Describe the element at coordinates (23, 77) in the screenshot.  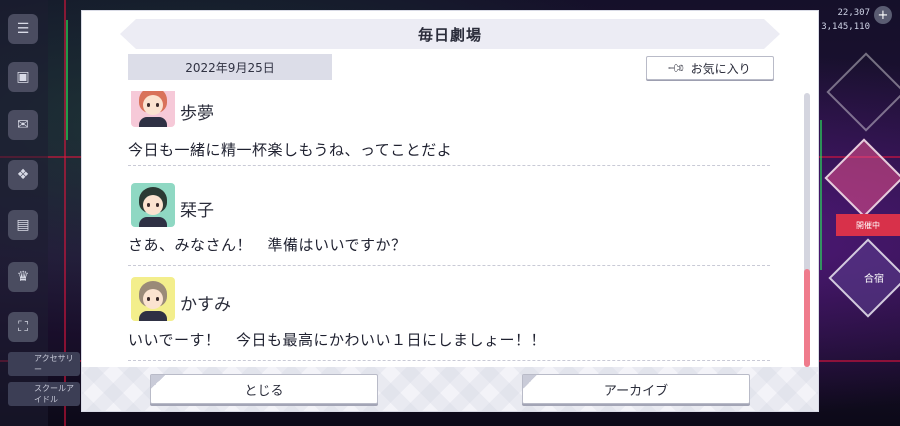
I see `card-icon: ▣` at that location.